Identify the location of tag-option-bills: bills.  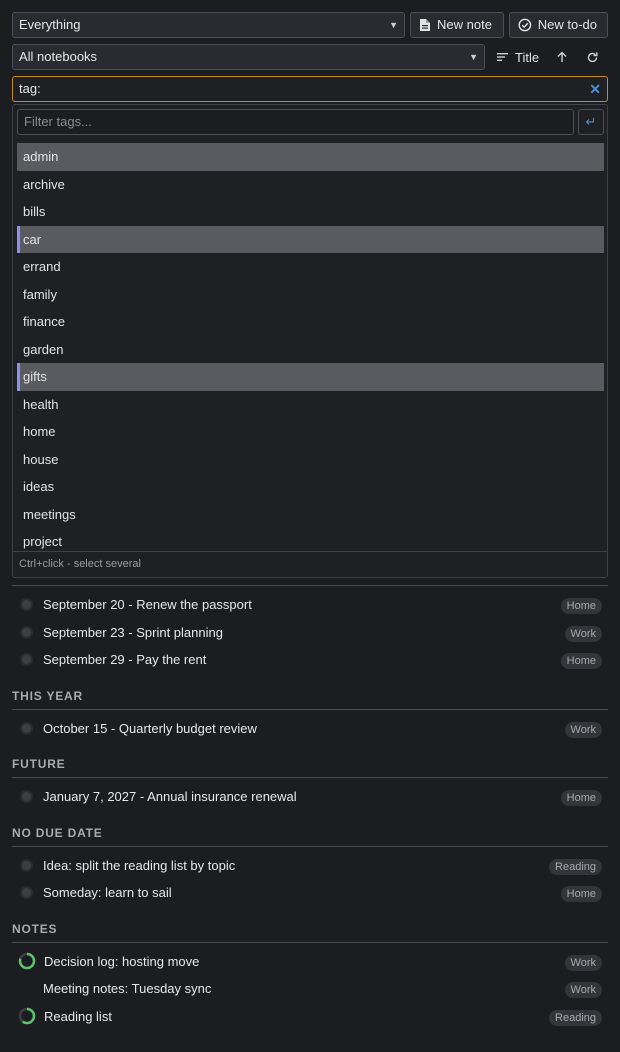
(310, 212).